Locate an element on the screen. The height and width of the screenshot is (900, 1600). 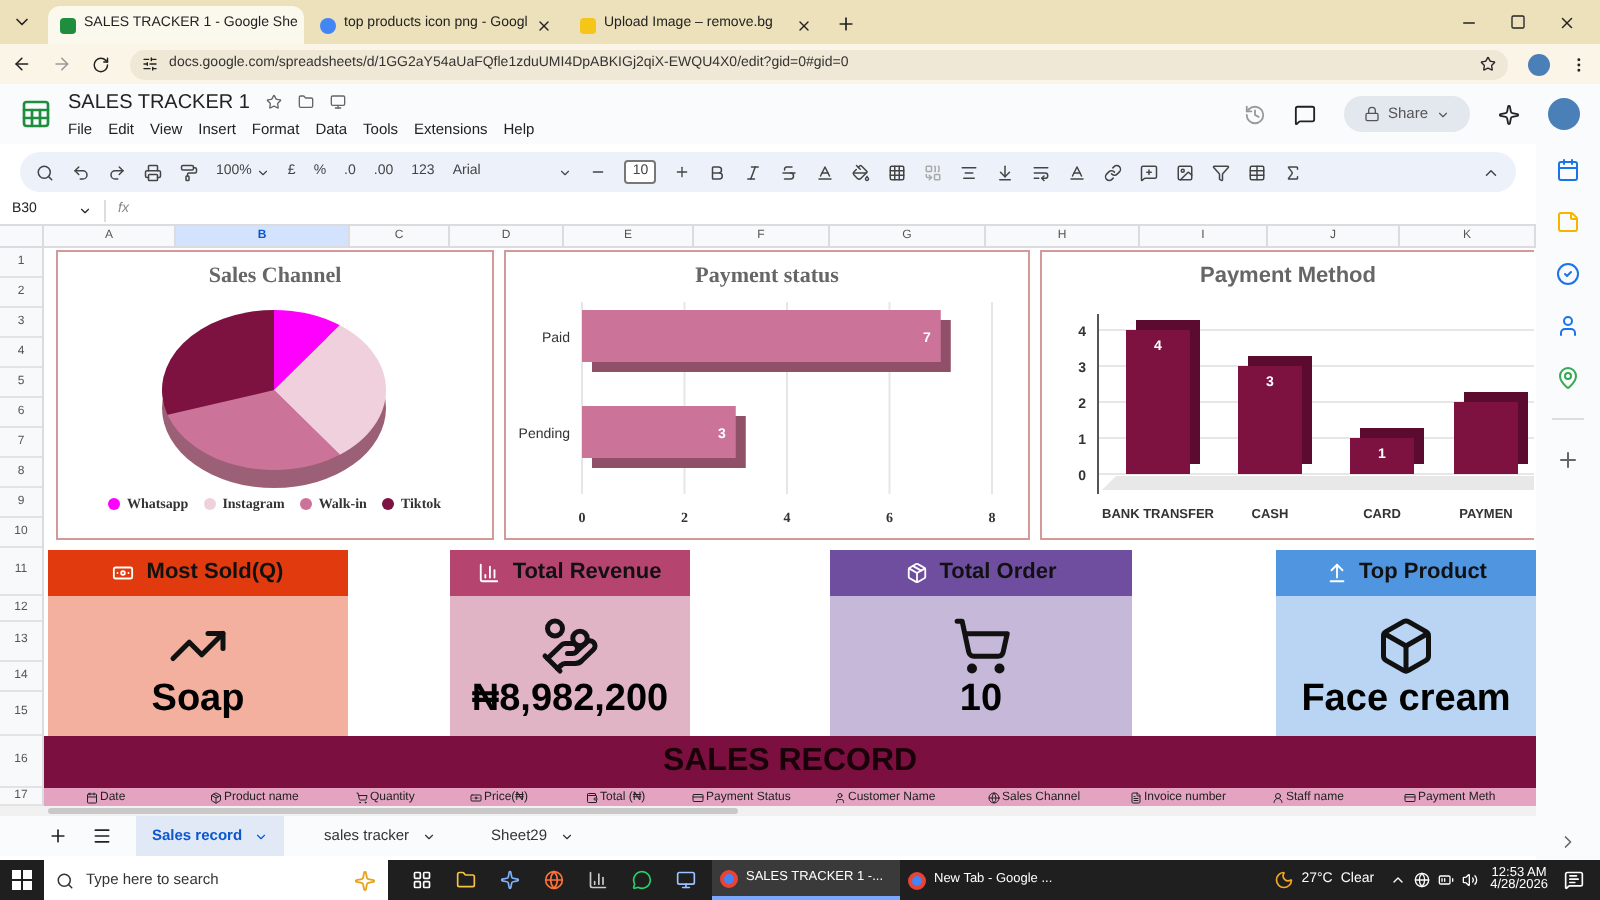
task-view-icon is located at coordinates (422, 880).